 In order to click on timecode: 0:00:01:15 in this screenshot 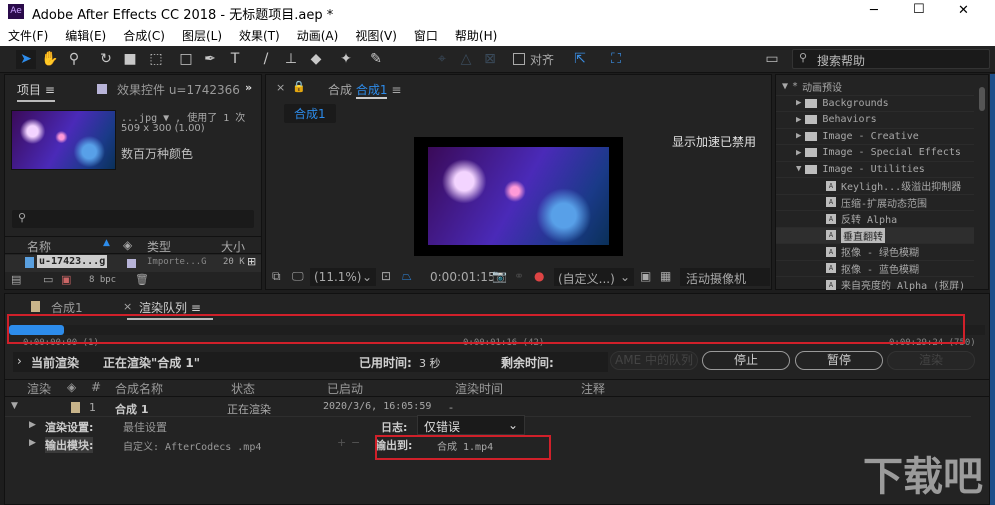, I will do `click(463, 277)`.